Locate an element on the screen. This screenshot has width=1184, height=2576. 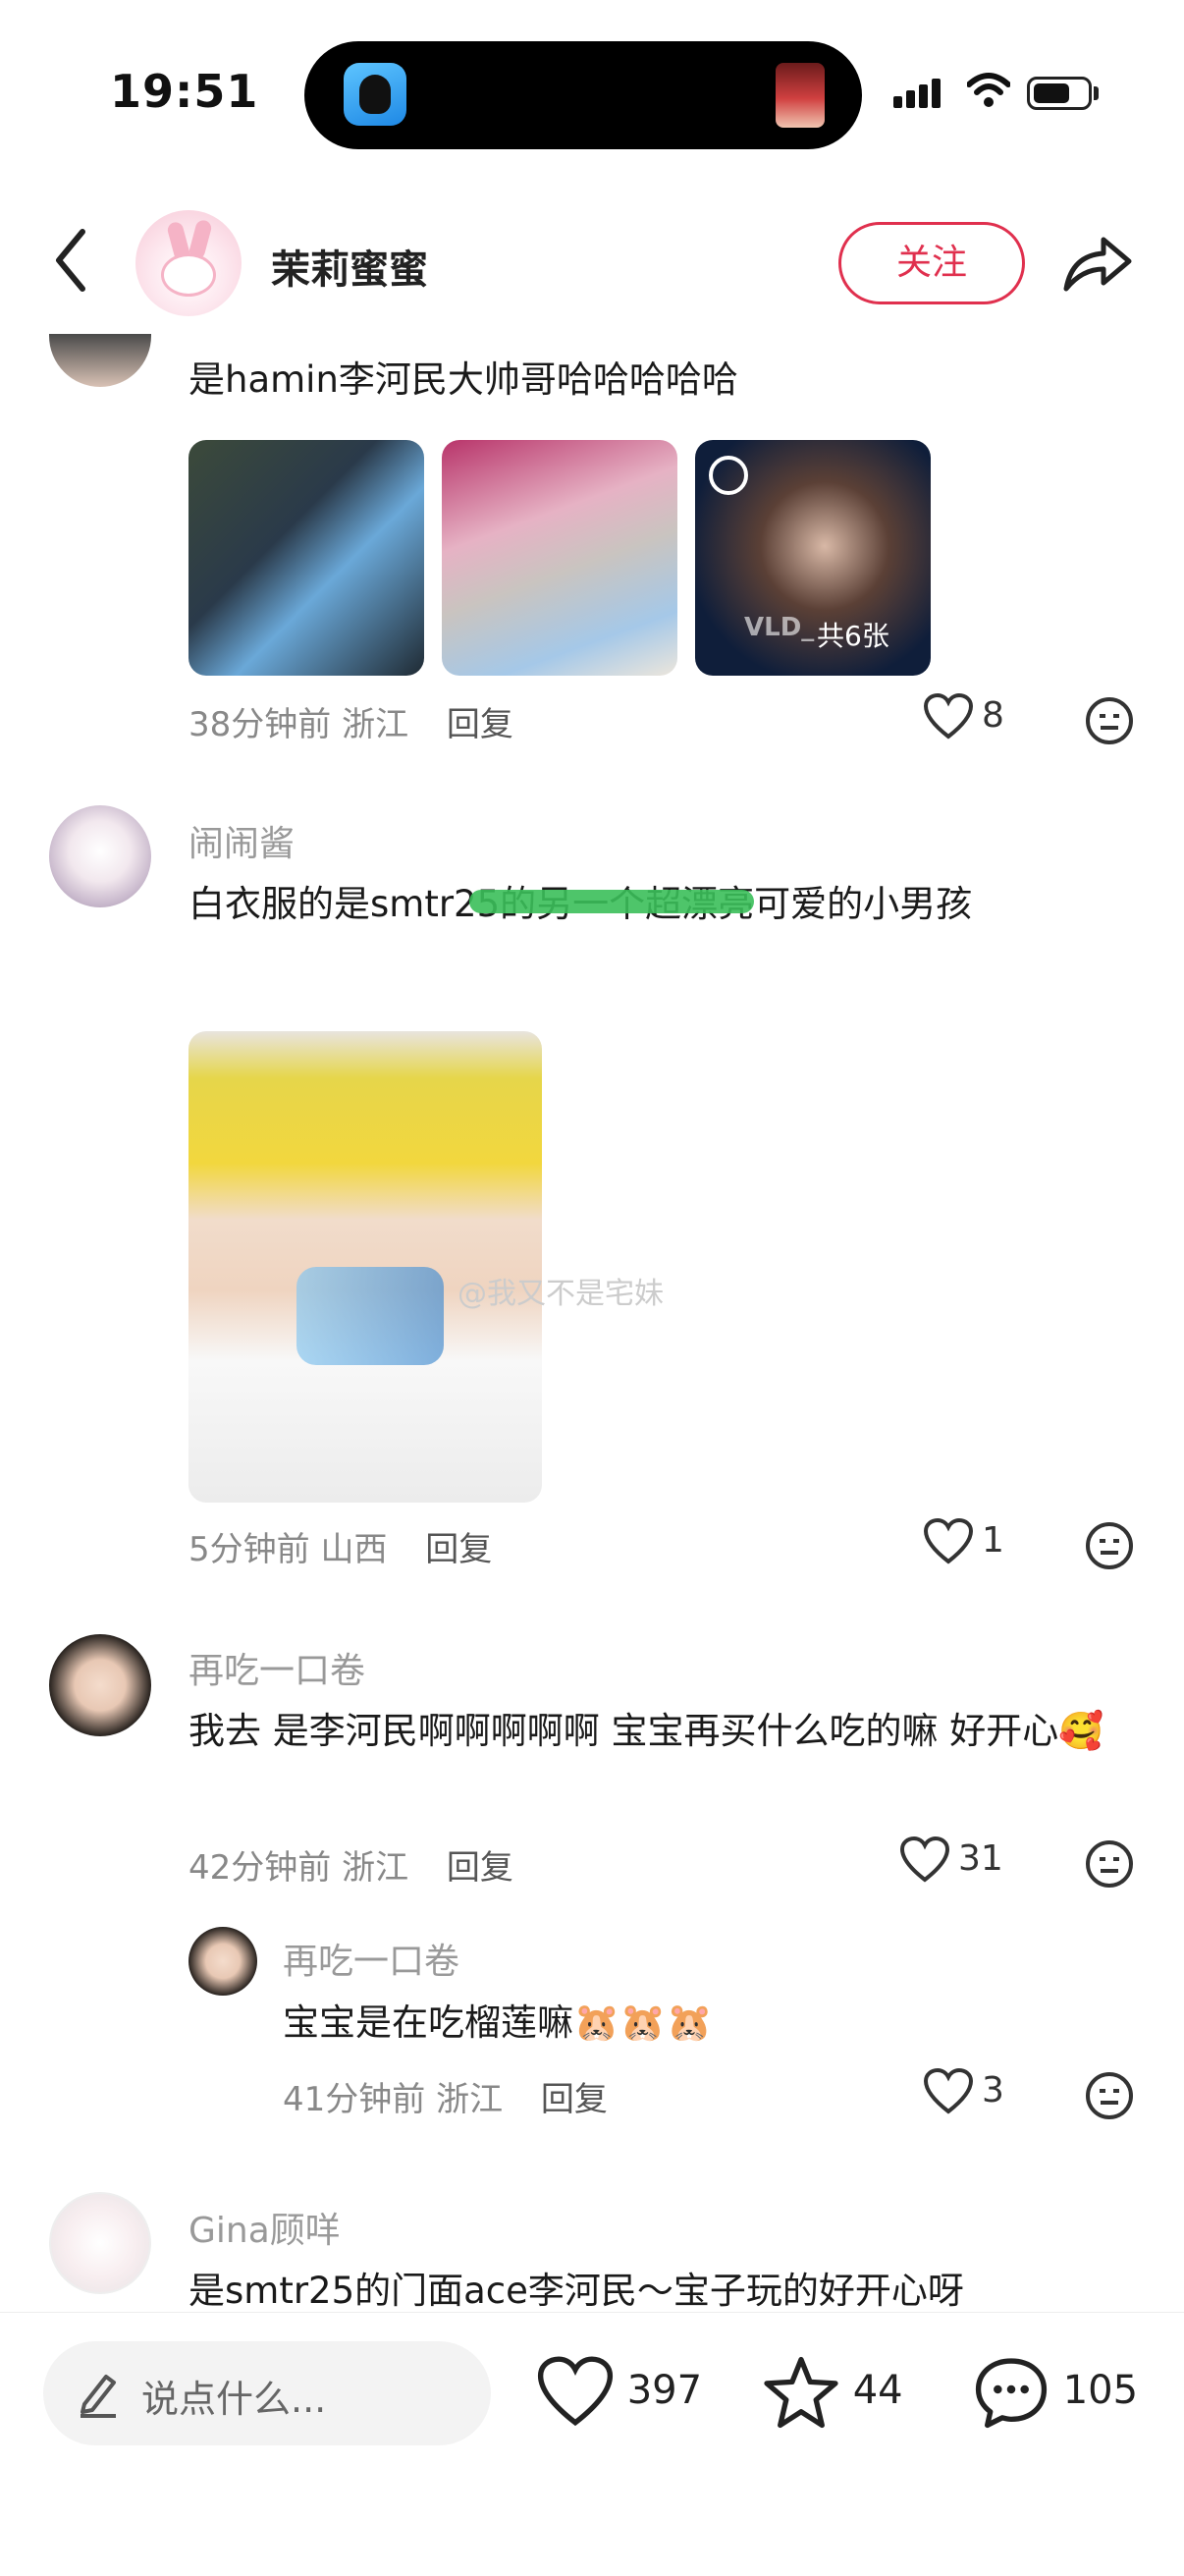
commenter-name: 再吃一口卷 is located at coordinates (277, 1667).